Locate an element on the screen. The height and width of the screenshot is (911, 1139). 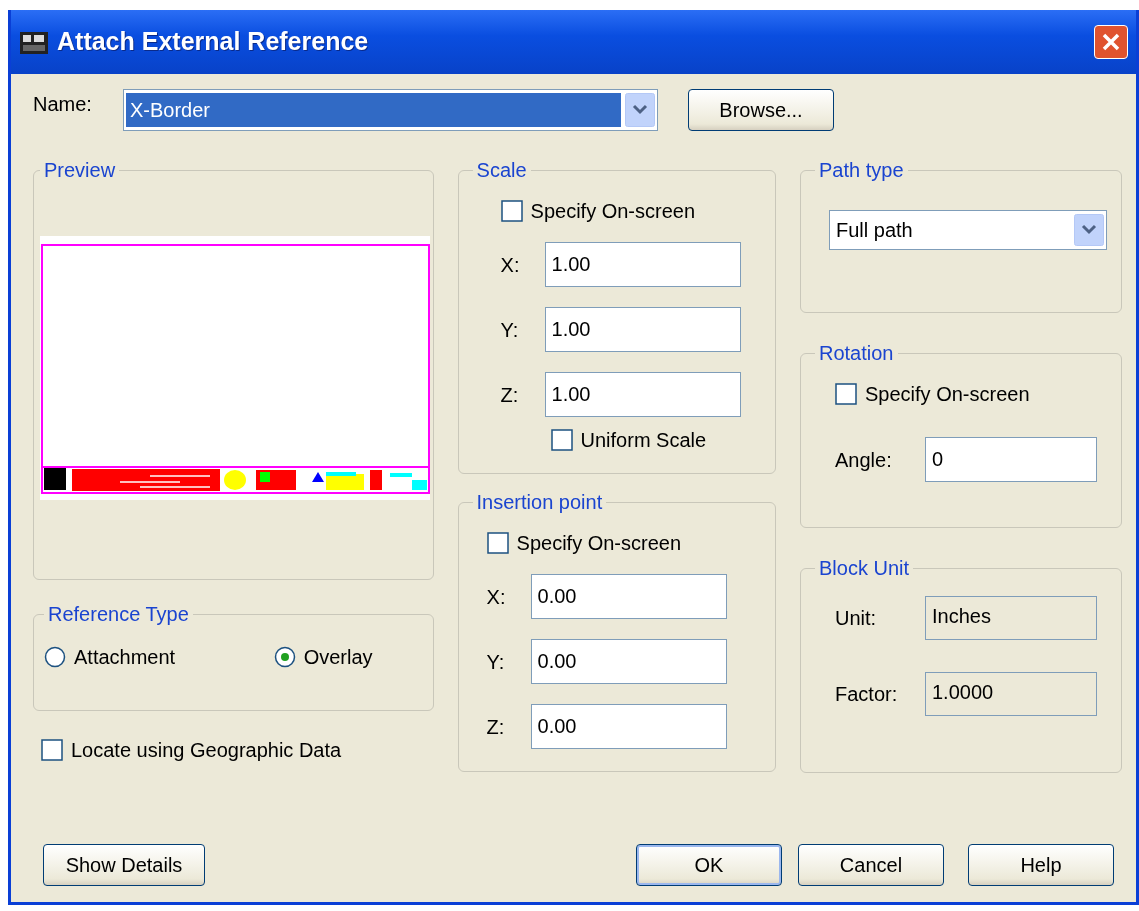
ok-button: OK is located at coordinates (709, 865).